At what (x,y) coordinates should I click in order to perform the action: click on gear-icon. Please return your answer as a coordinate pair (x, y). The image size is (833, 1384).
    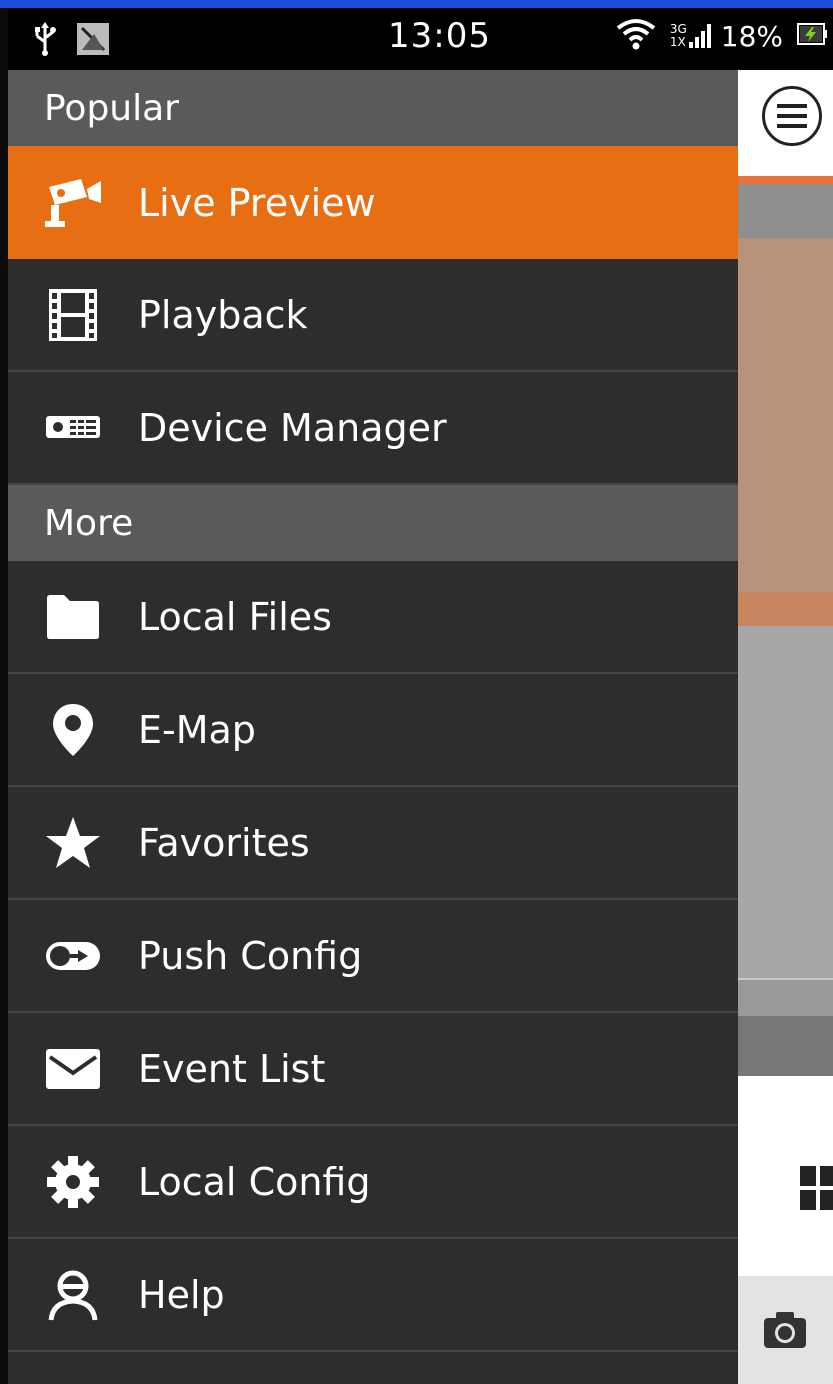
    Looking at the image, I should click on (73, 1181).